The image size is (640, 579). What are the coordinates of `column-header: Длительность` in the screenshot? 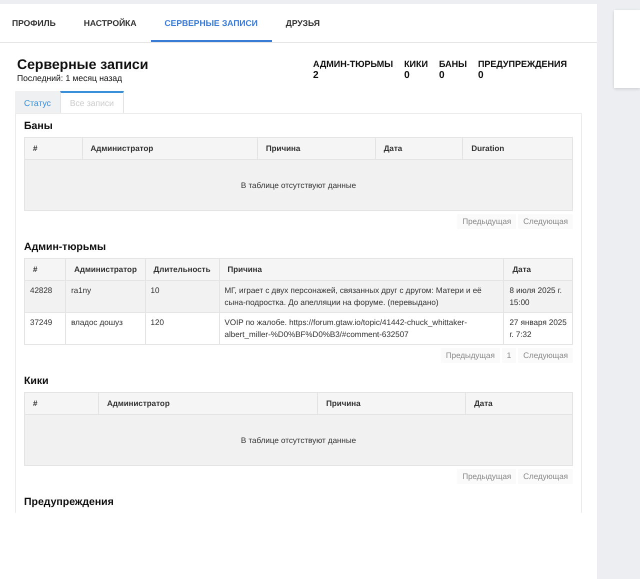 It's located at (182, 269).